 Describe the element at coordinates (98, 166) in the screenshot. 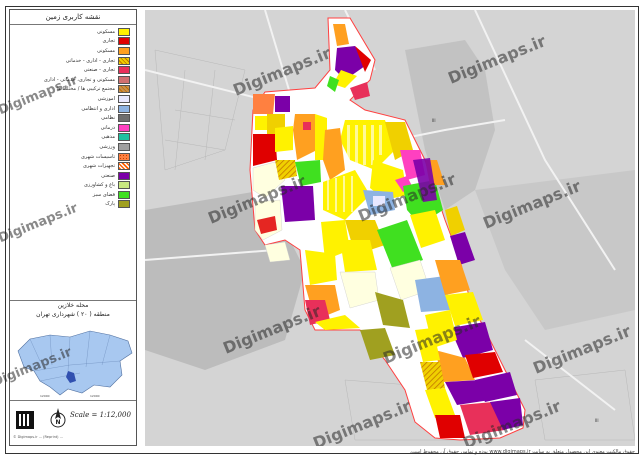

I see `legend-label: تجهیزات شهری` at that location.